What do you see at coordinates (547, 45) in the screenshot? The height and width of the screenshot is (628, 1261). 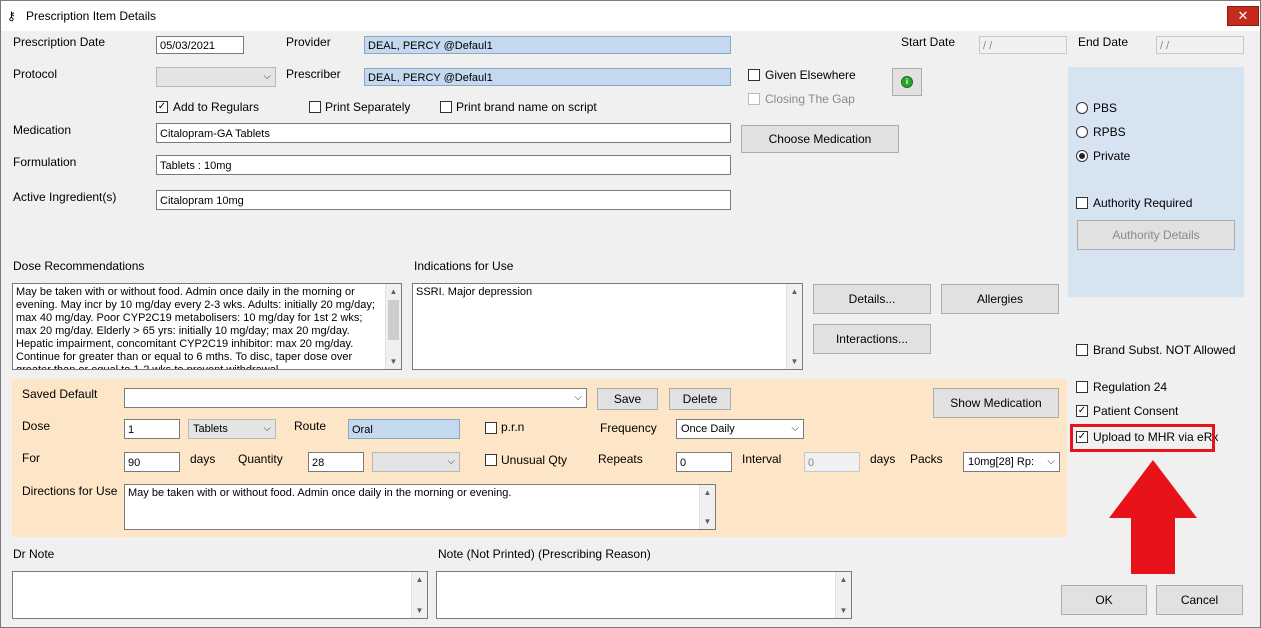 I see `provider-field: DEAL, PERCY @Defaul1` at bounding box center [547, 45].